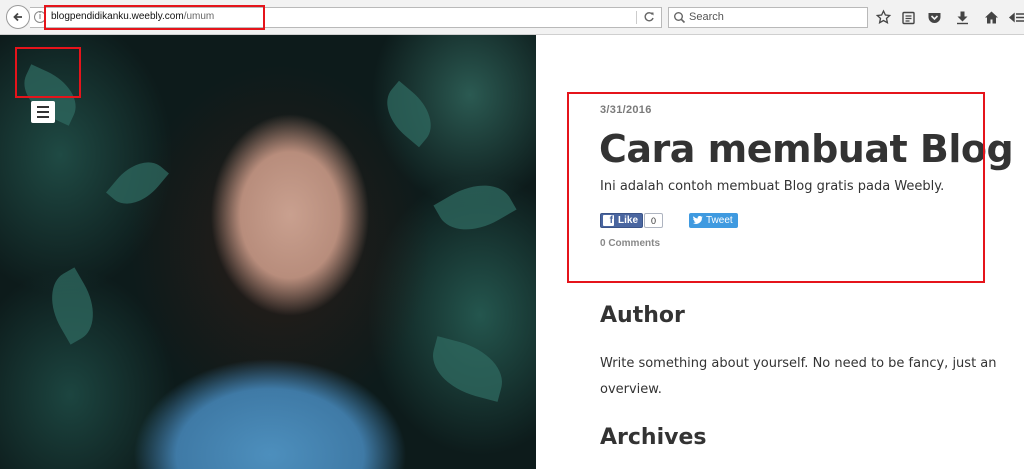 The height and width of the screenshot is (469, 1024). What do you see at coordinates (806, 149) in the screenshot?
I see `post-title: Cara membuat Blog` at bounding box center [806, 149].